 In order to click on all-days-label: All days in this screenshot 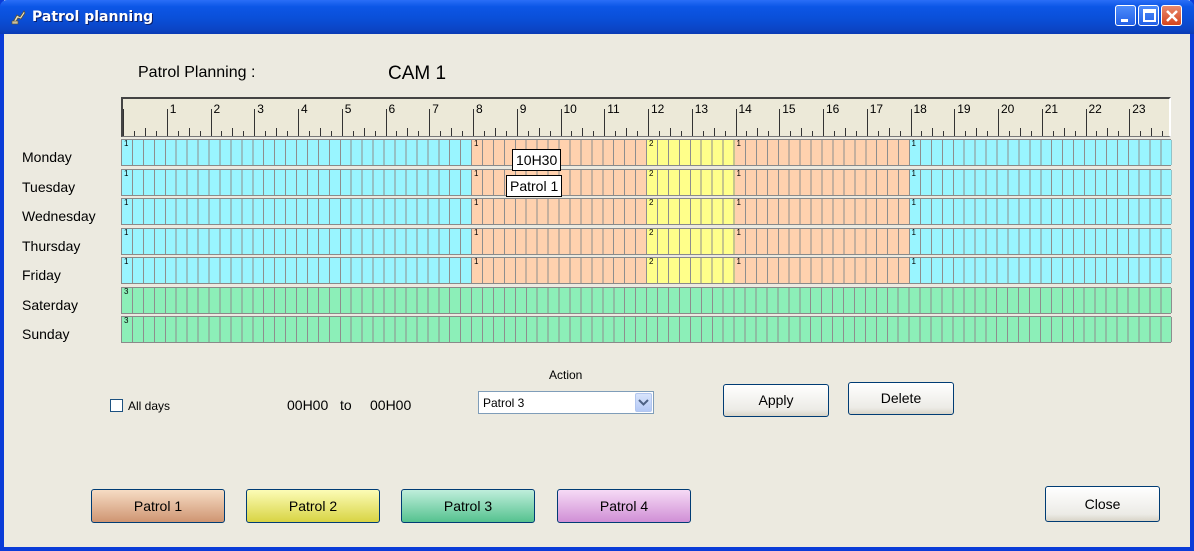, I will do `click(149, 406)`.